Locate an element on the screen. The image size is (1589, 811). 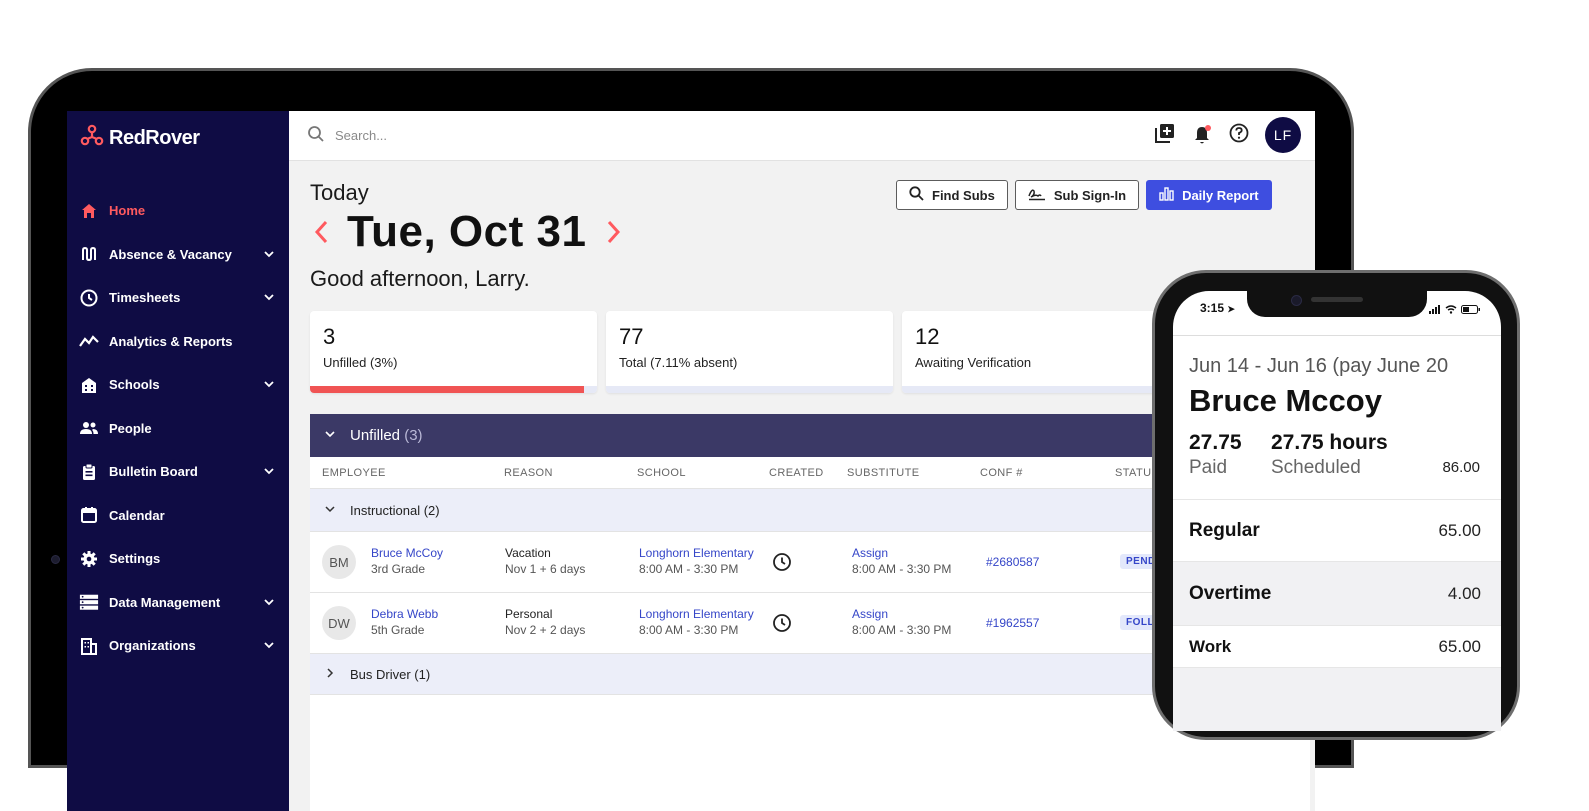
paid-hours-stat: 27.75 Paid is located at coordinates (1215, 455).